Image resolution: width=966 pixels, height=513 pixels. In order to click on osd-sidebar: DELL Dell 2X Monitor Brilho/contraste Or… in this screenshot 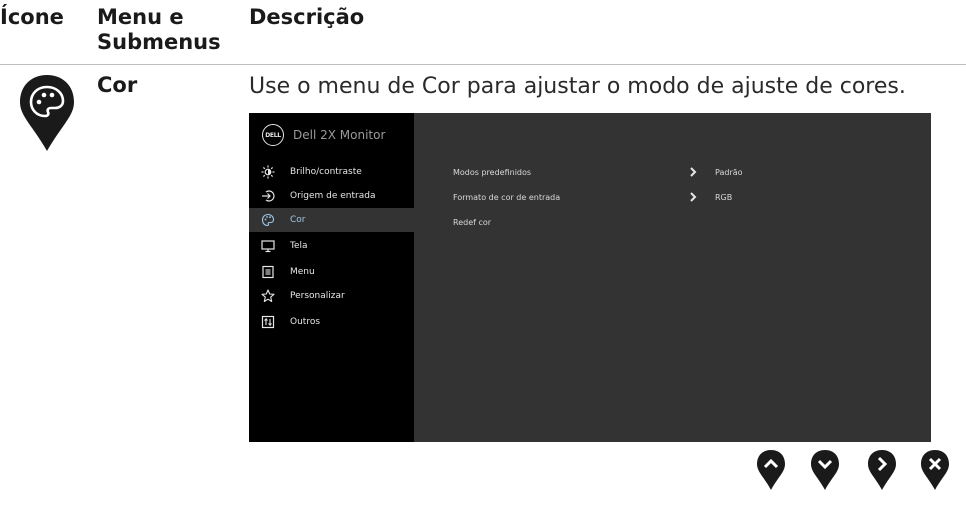, I will do `click(331, 277)`.